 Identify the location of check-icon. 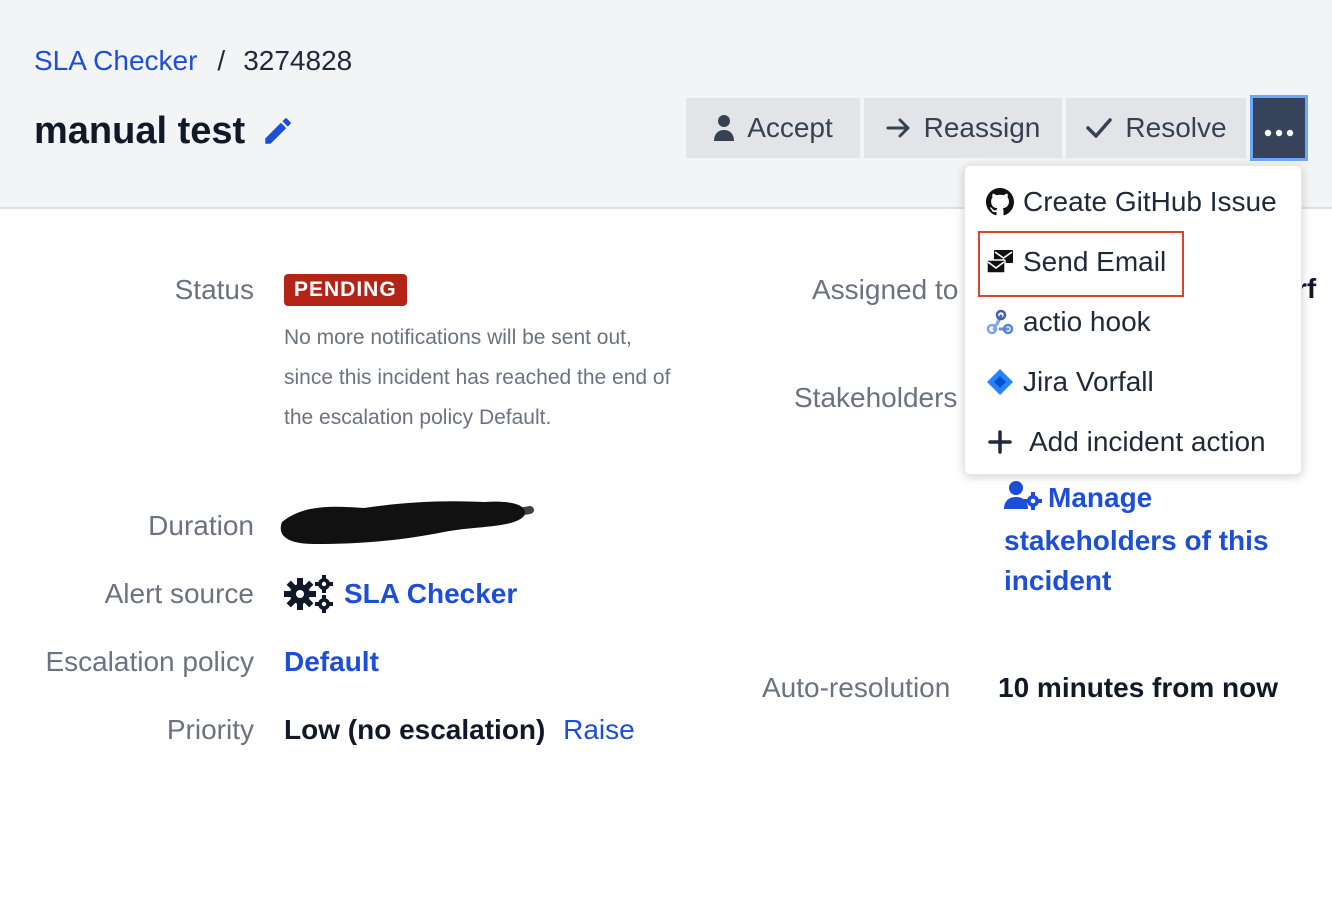
(1099, 128).